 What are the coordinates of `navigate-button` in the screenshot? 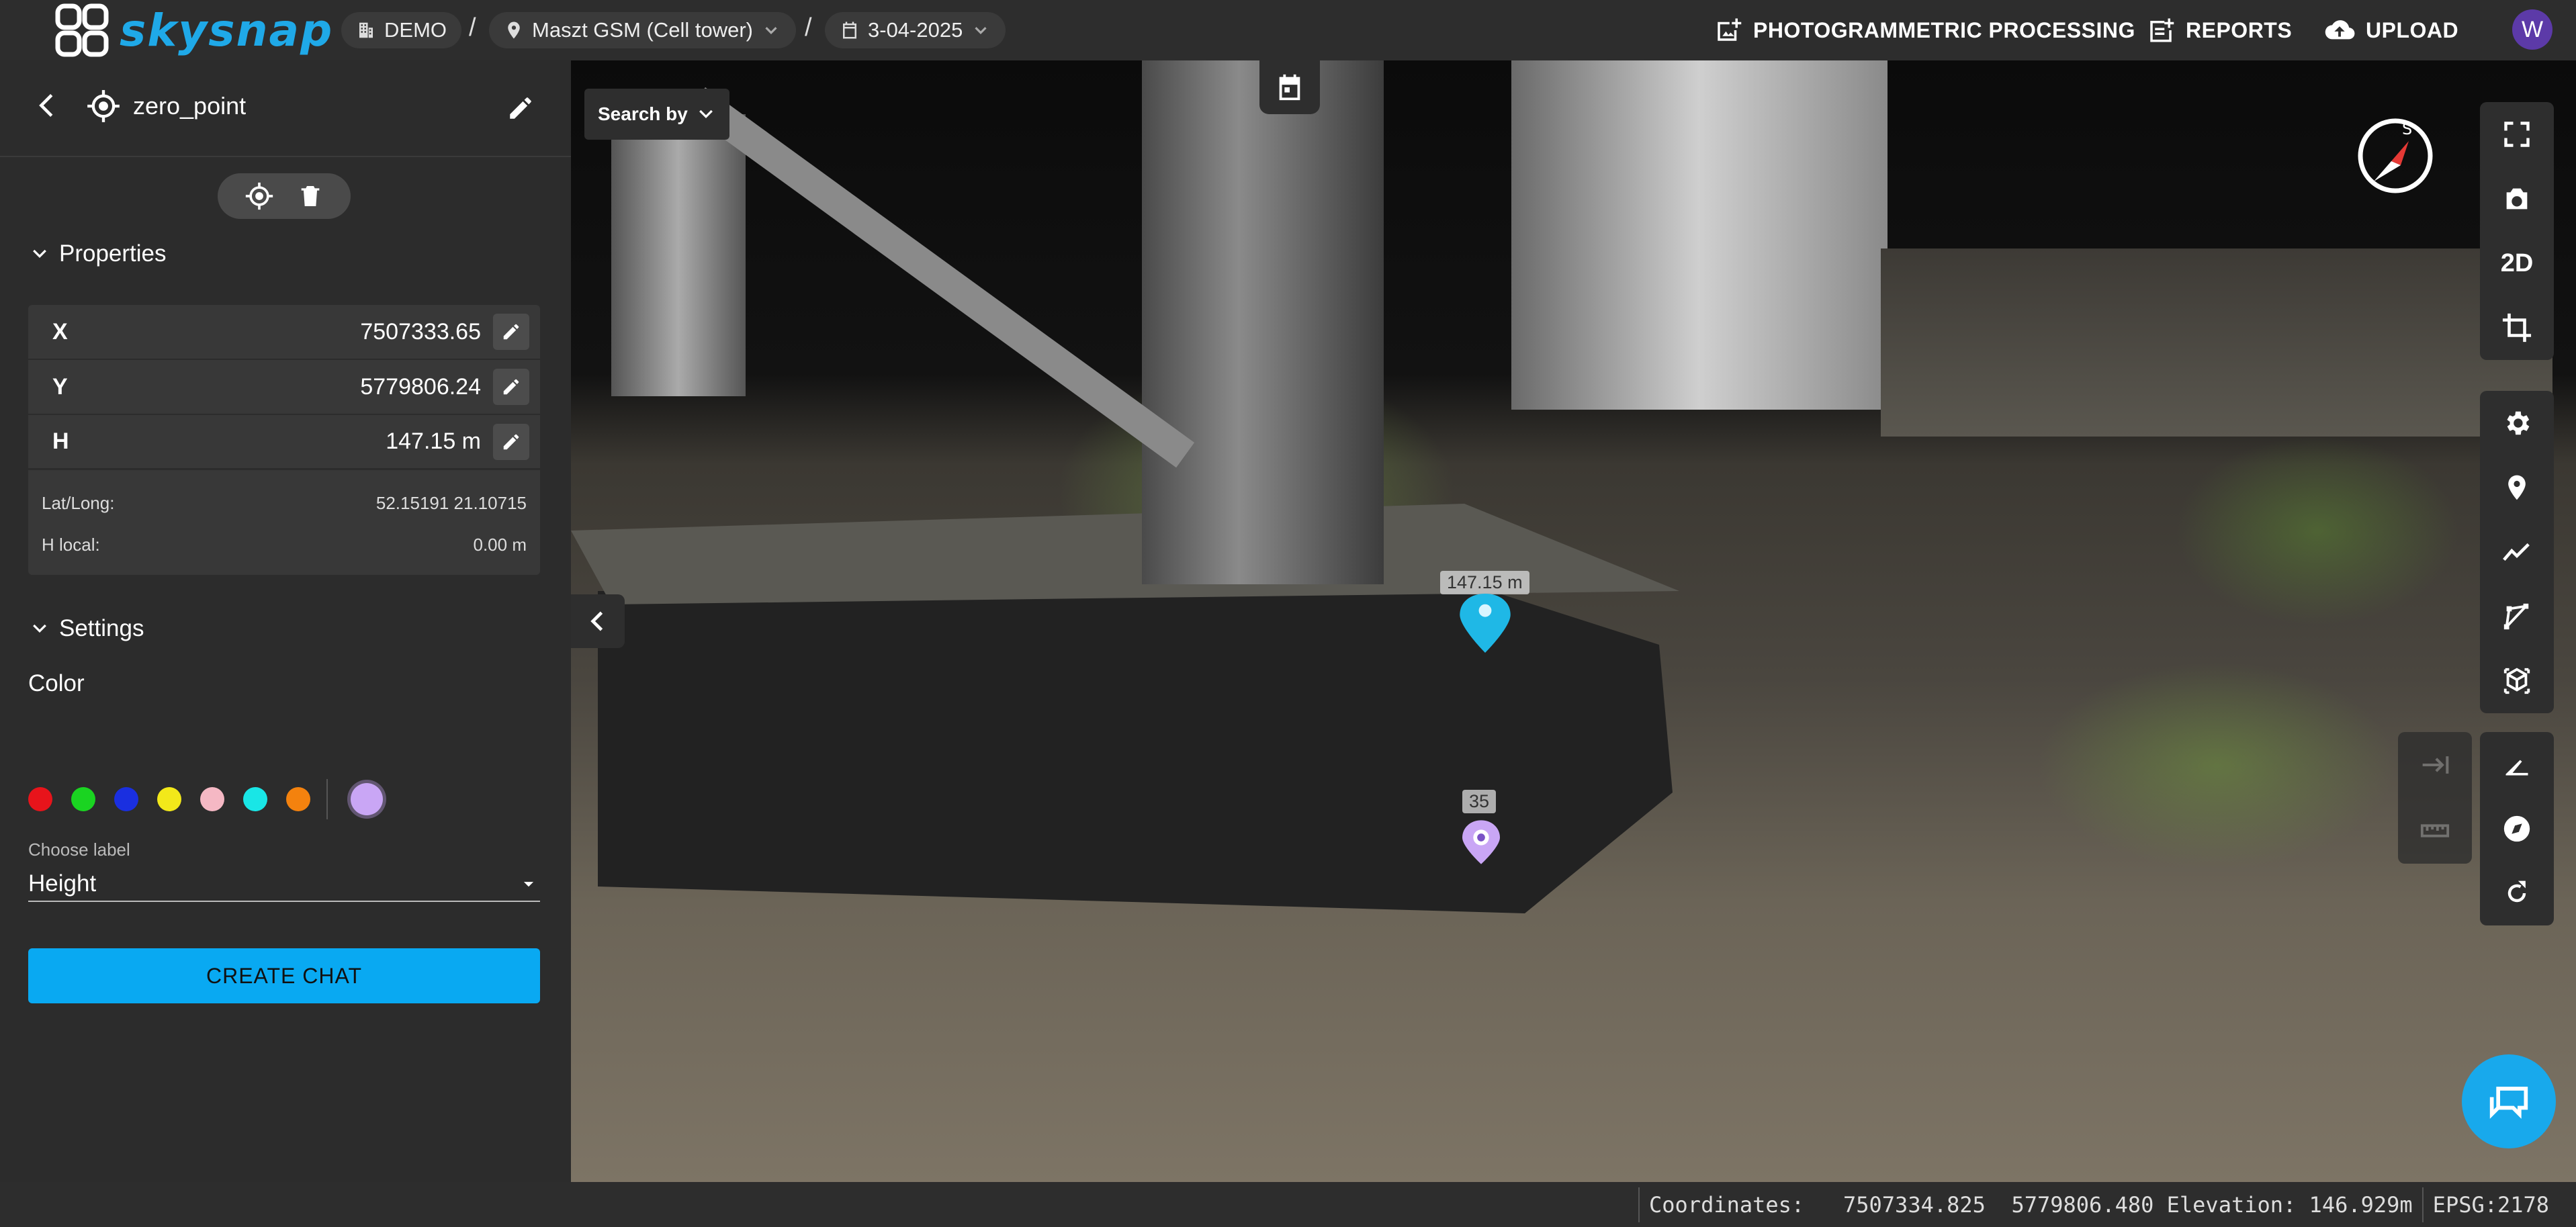 It's located at (2517, 829).